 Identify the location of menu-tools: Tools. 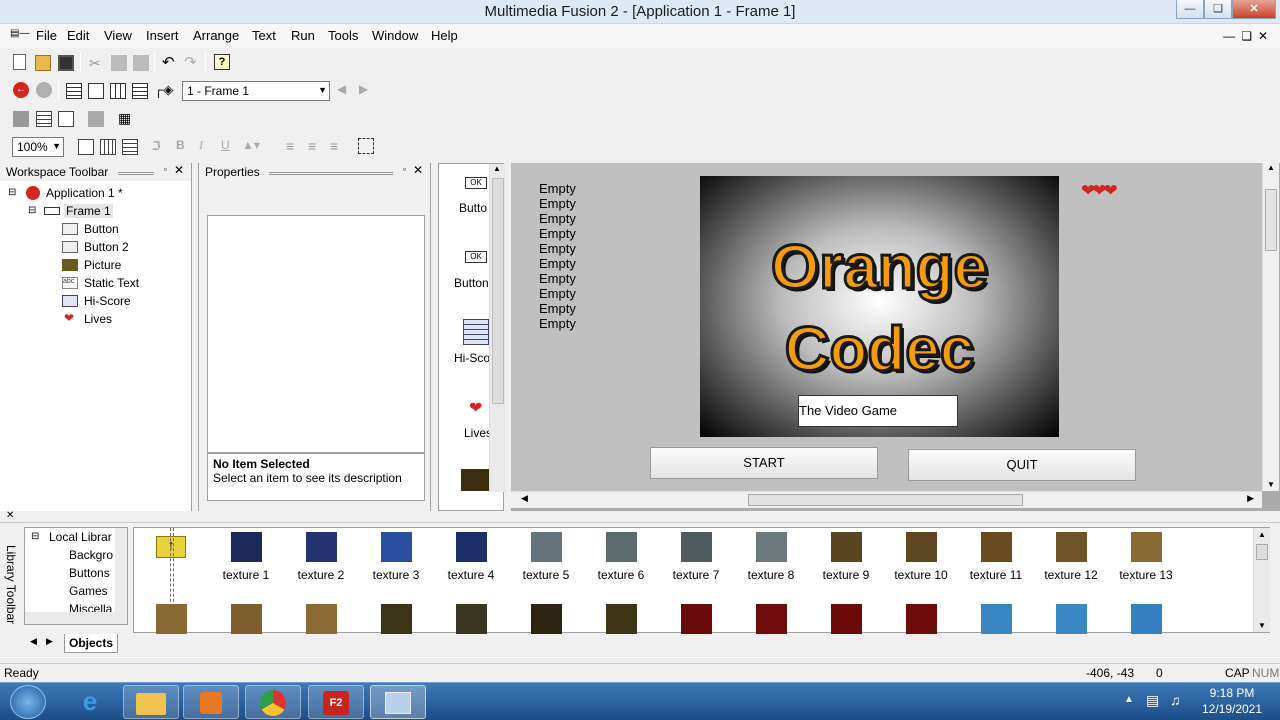
(343, 35).